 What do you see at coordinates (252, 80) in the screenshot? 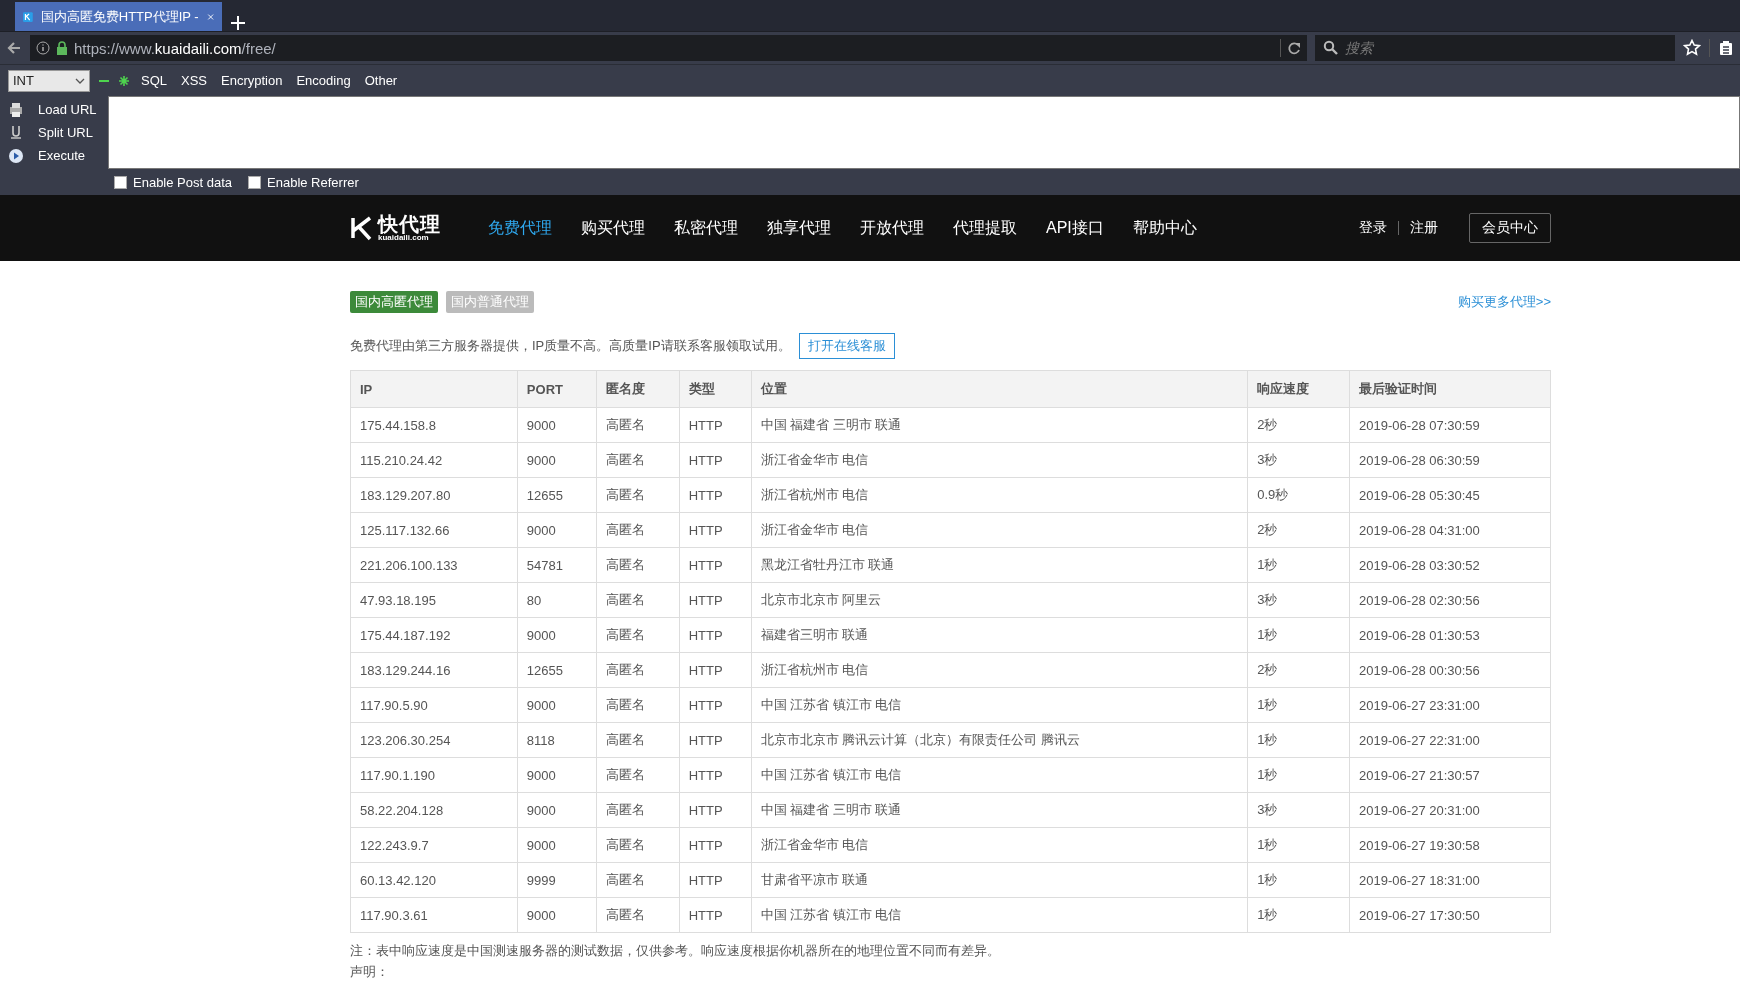
I see `hackbar-menu: Encryption` at bounding box center [252, 80].